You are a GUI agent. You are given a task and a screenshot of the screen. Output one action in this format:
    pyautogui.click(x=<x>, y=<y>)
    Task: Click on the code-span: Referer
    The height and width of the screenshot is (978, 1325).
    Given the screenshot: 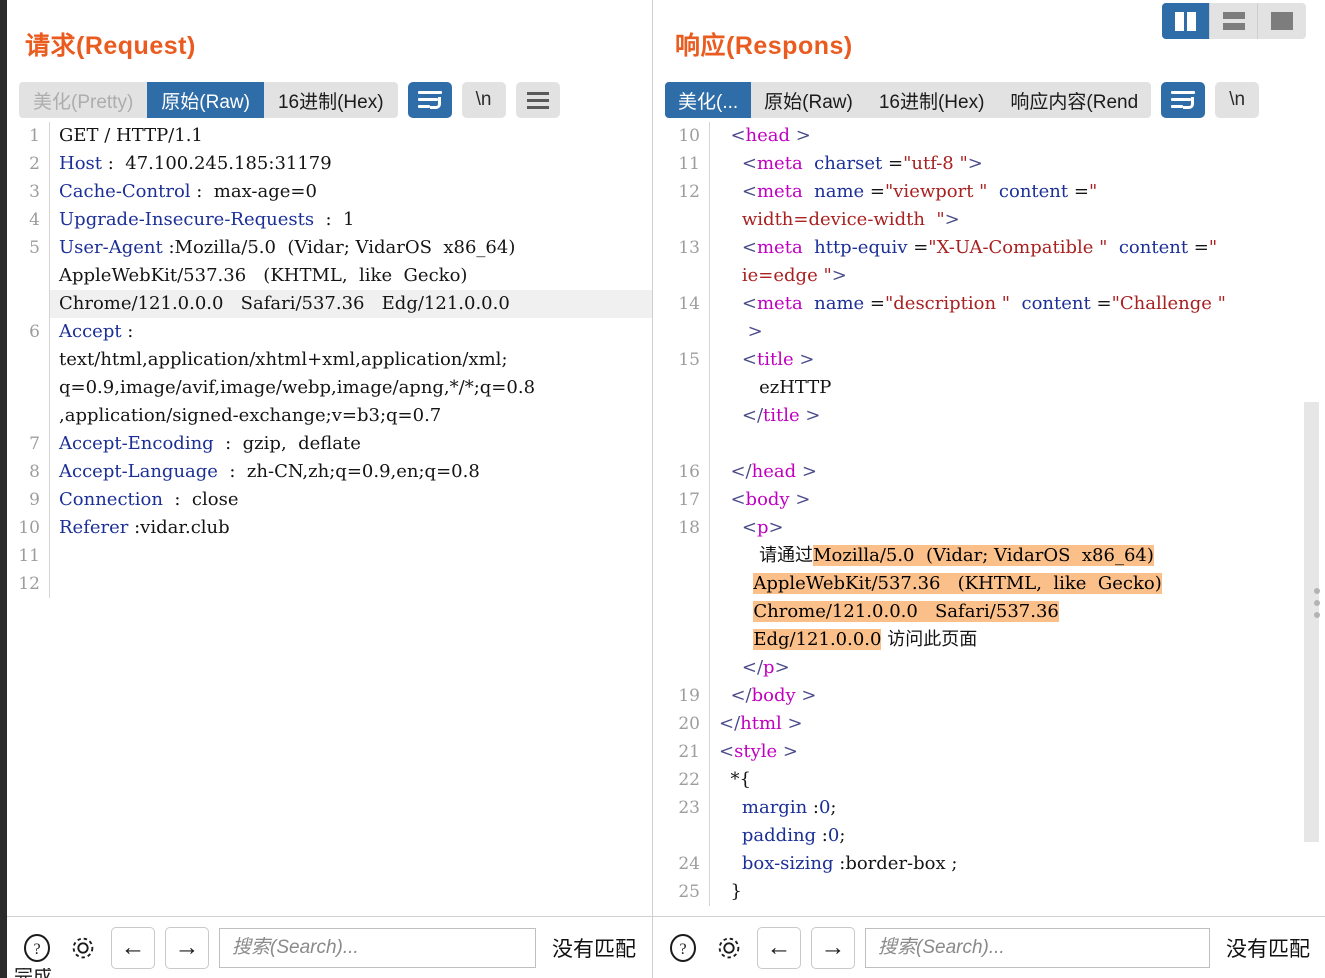 What is the action you would take?
    pyautogui.click(x=94, y=527)
    